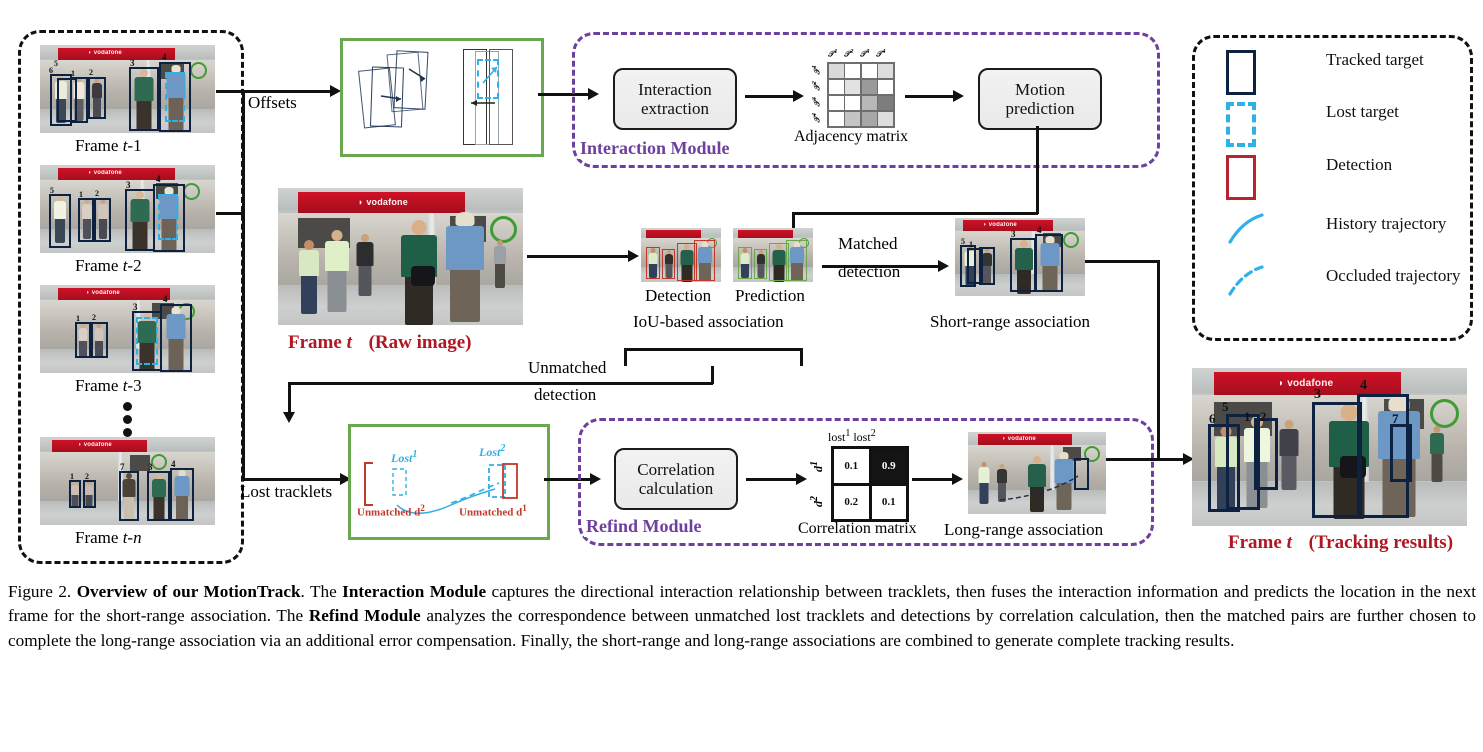 This screenshot has height=752, width=1483. Describe the element at coordinates (1241, 124) in the screenshot. I see `legend-swatch-lost-target-icon` at that location.